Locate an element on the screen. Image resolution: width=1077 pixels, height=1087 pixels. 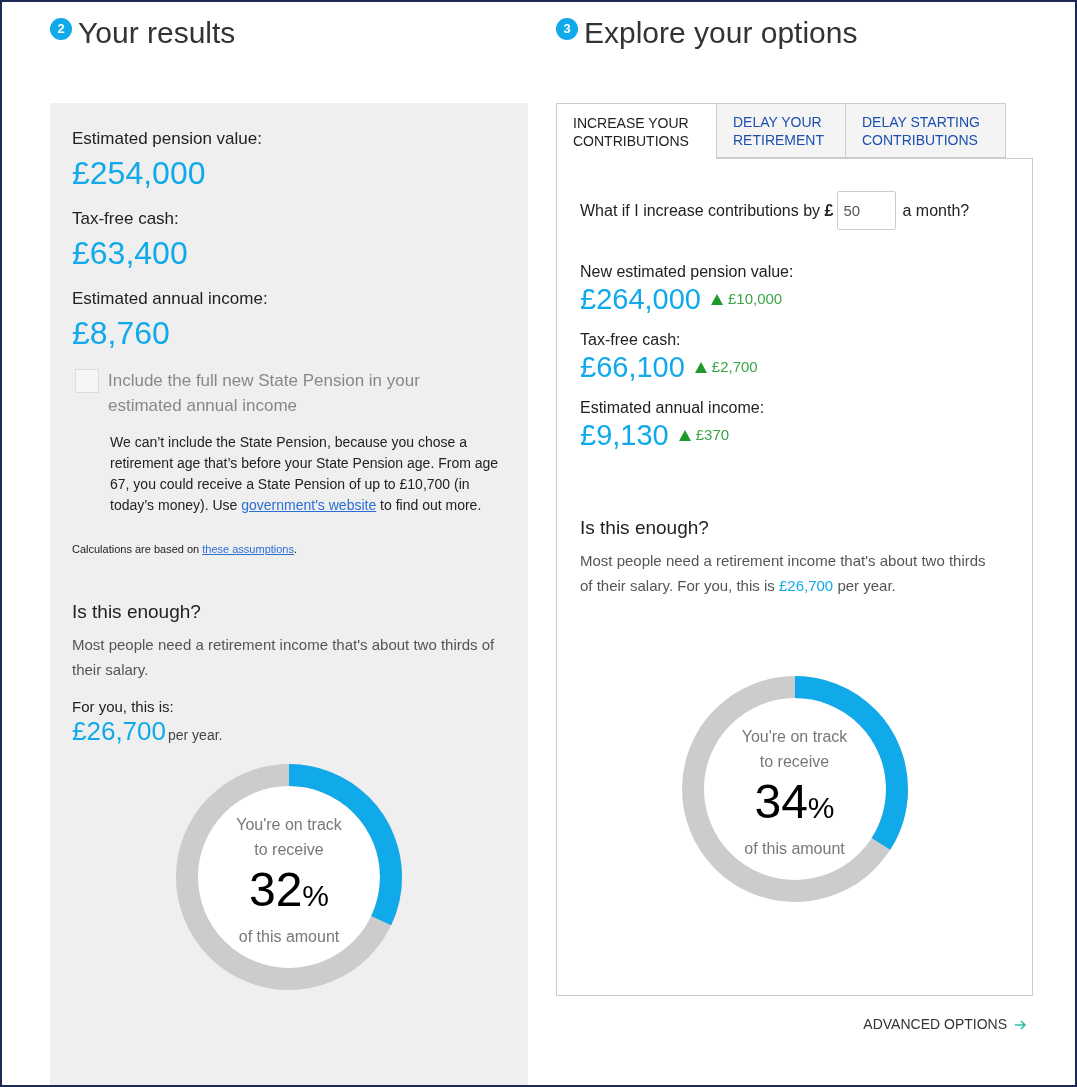
figure-value: £66,100 is located at coordinates (632, 367).